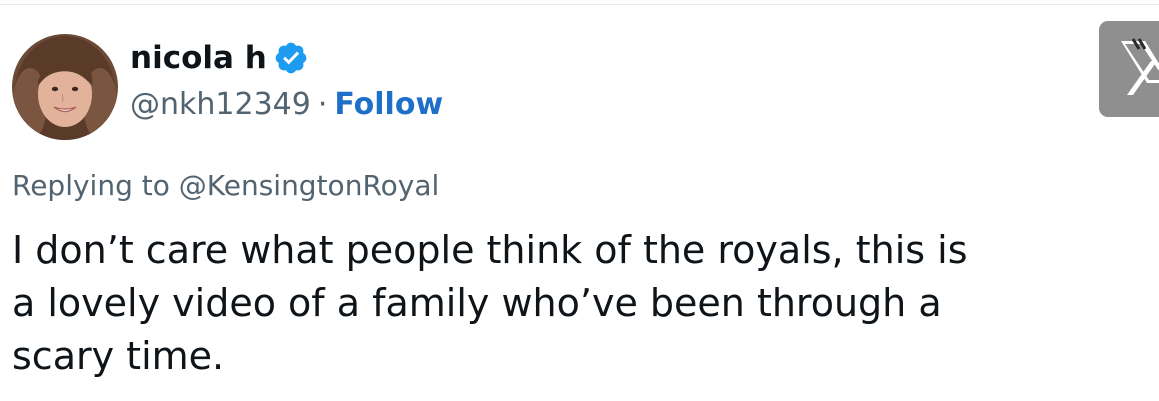  Describe the element at coordinates (198, 58) in the screenshot. I see `author-display-name: nicola h` at that location.